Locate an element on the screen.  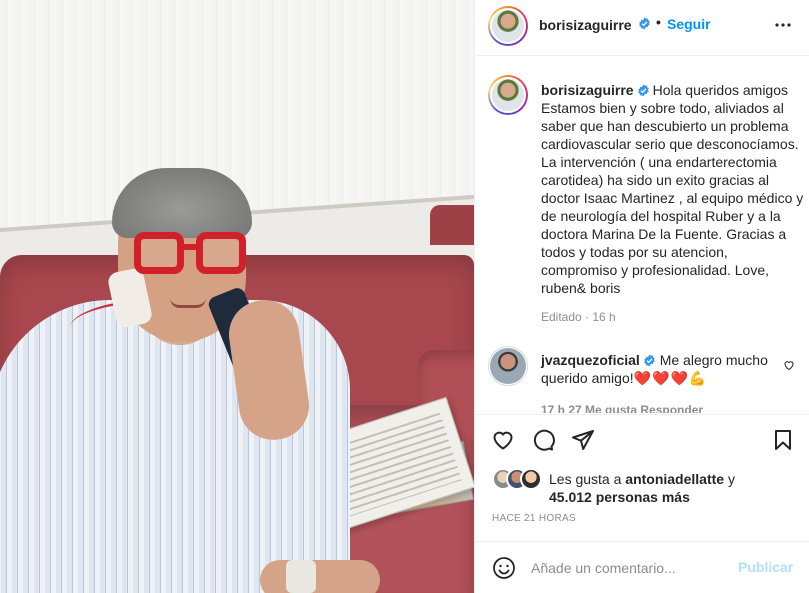
action-bar is located at coordinates (642, 438).